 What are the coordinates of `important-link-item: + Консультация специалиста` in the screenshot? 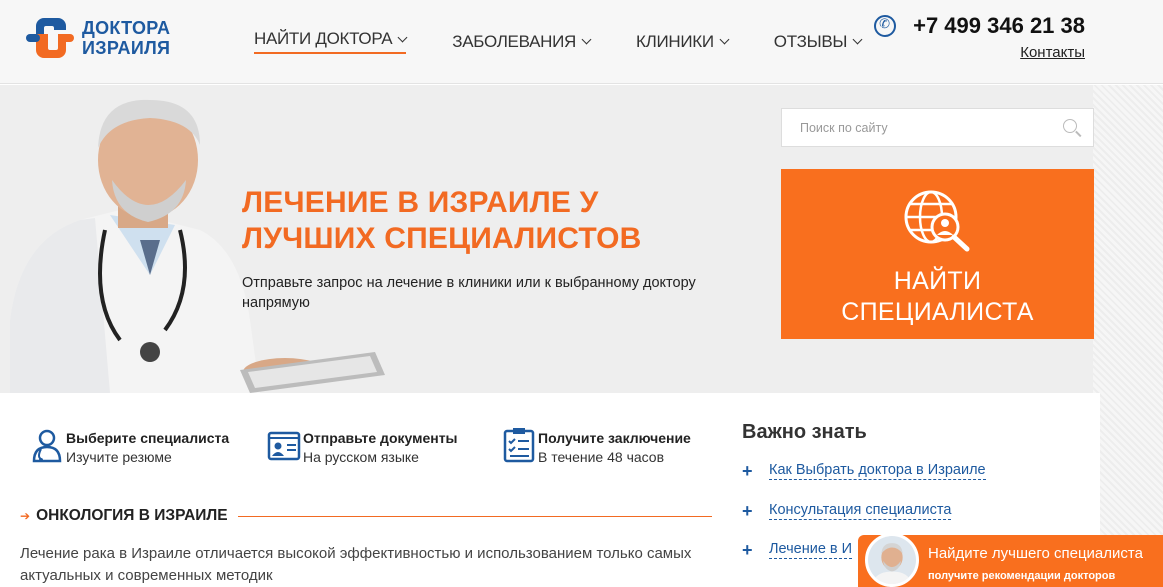 It's located at (847, 511).